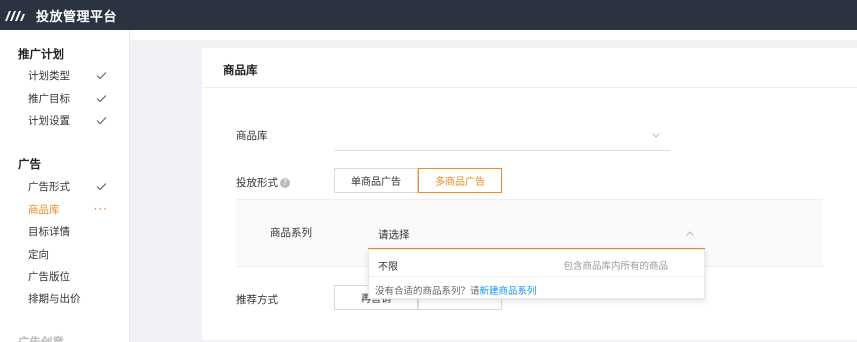 This screenshot has height=342, width=857. Describe the element at coordinates (376, 180) in the screenshot. I see `single-product-ad-button: 单商品广告` at that location.